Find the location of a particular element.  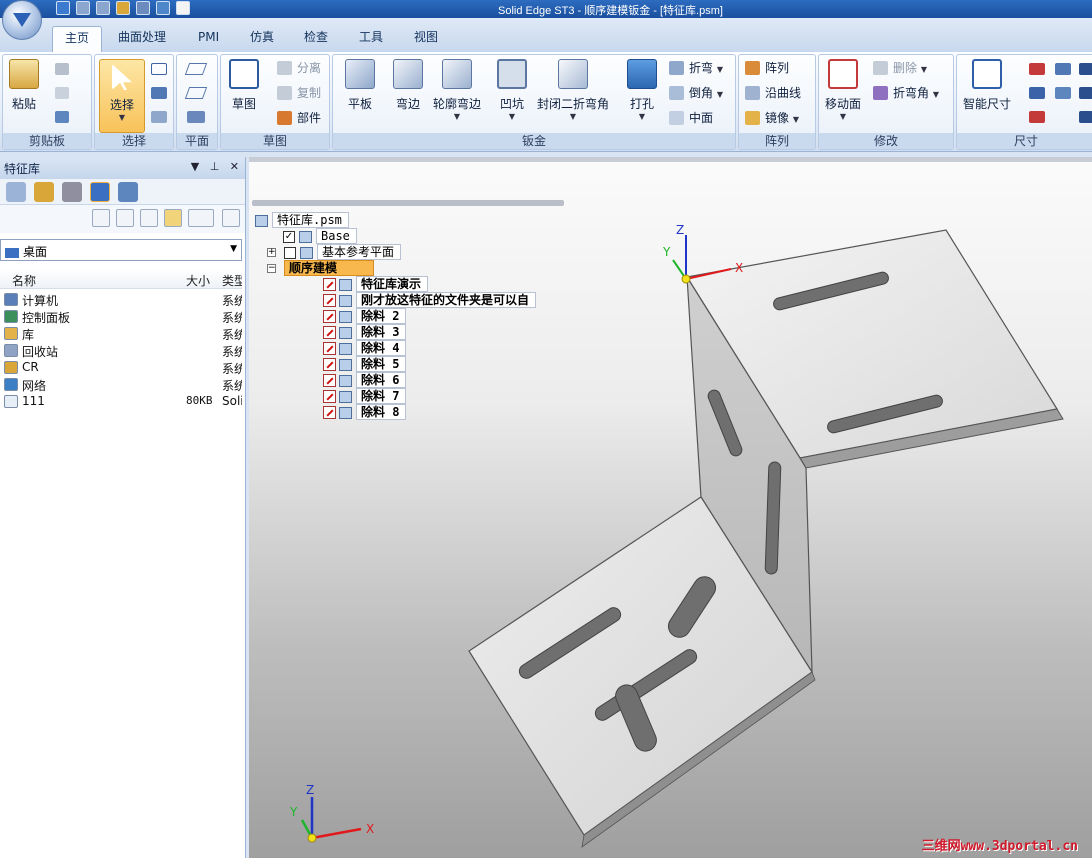

file-list-item: 111 80KB Solid Edge is located at coordinates (121, 401).